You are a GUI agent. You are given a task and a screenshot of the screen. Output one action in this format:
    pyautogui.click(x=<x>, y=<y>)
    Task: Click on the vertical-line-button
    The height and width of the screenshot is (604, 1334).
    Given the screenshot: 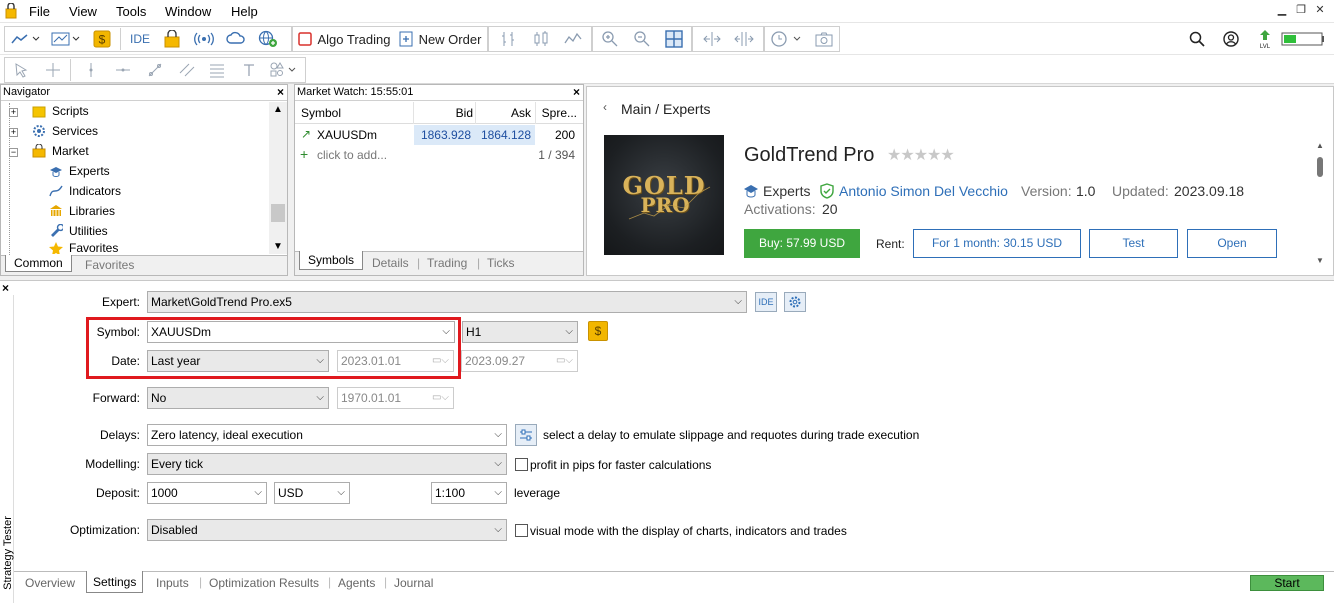 What is the action you would take?
    pyautogui.click(x=91, y=70)
    